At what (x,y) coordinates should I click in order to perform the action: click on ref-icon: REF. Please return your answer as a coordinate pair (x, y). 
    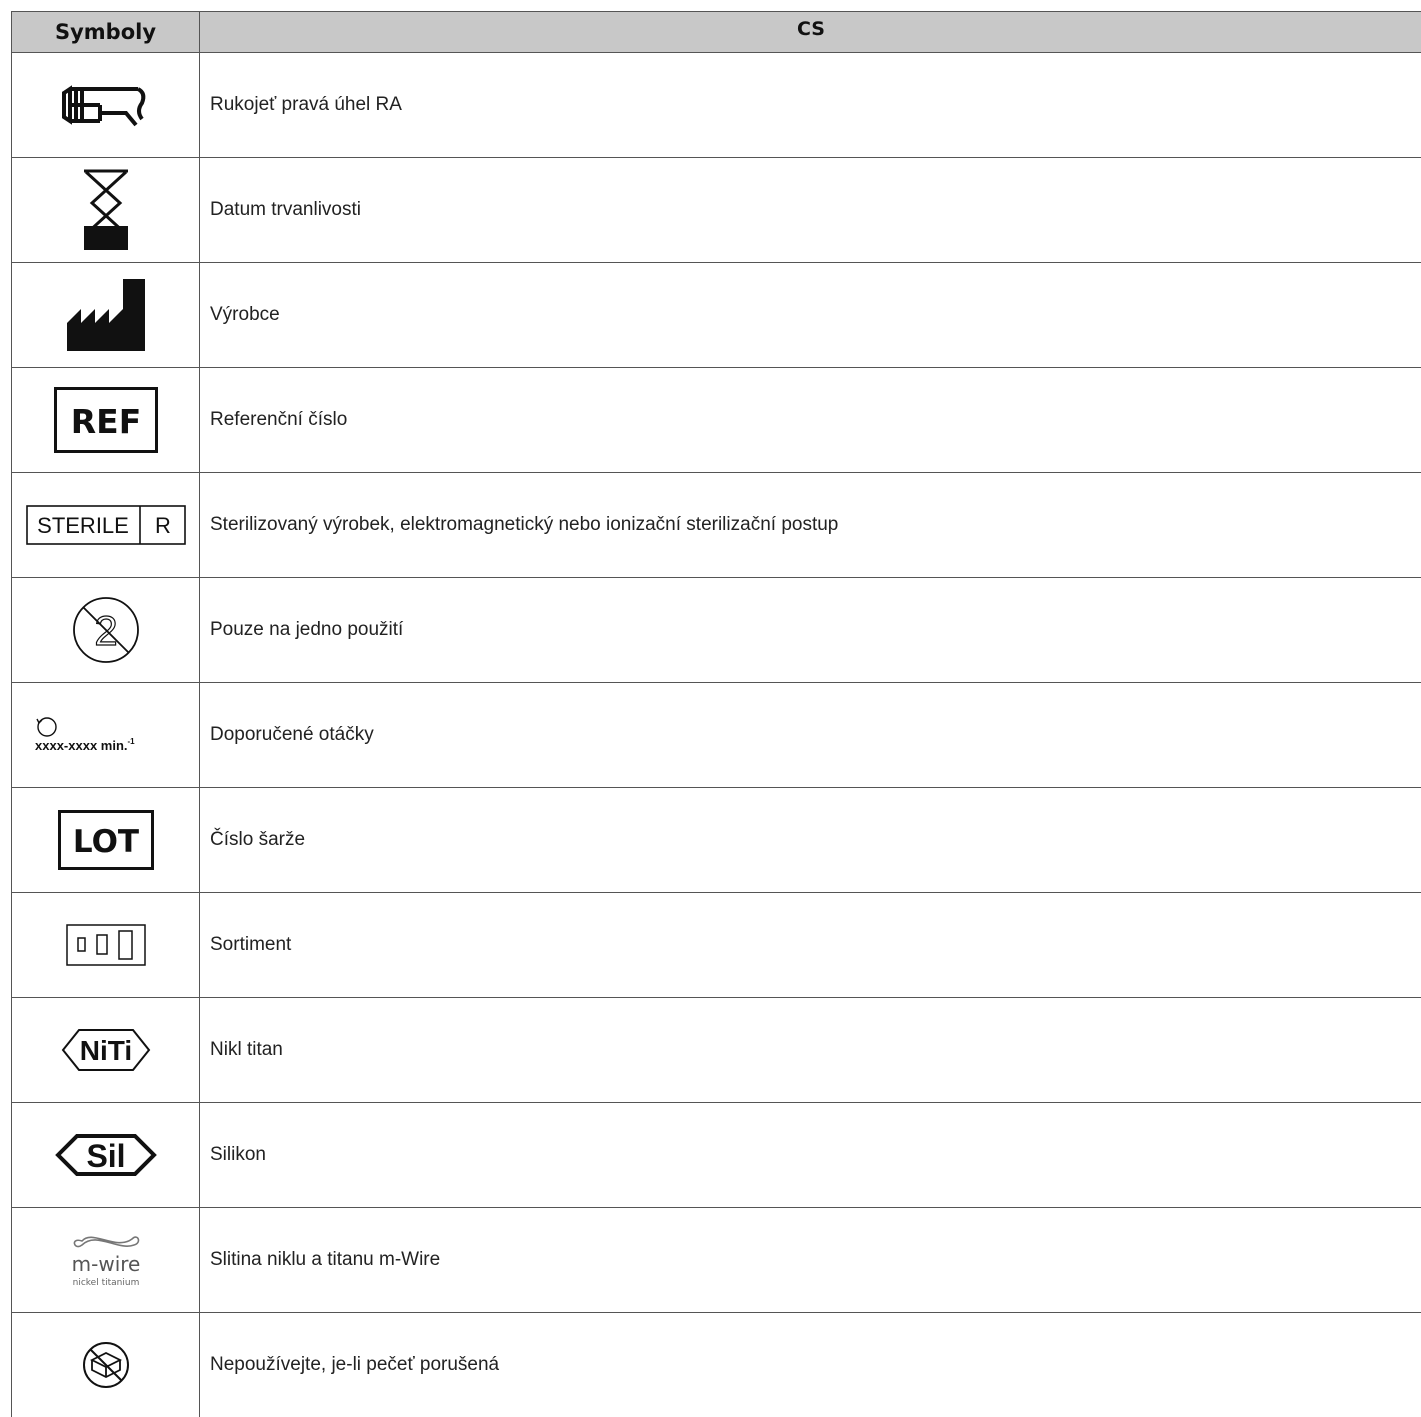
    Looking at the image, I should click on (105, 420).